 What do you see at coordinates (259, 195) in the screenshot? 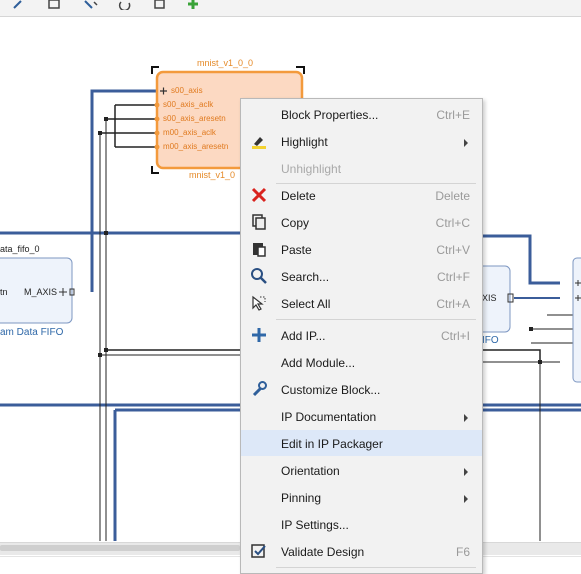
I see `delete-x-icon` at bounding box center [259, 195].